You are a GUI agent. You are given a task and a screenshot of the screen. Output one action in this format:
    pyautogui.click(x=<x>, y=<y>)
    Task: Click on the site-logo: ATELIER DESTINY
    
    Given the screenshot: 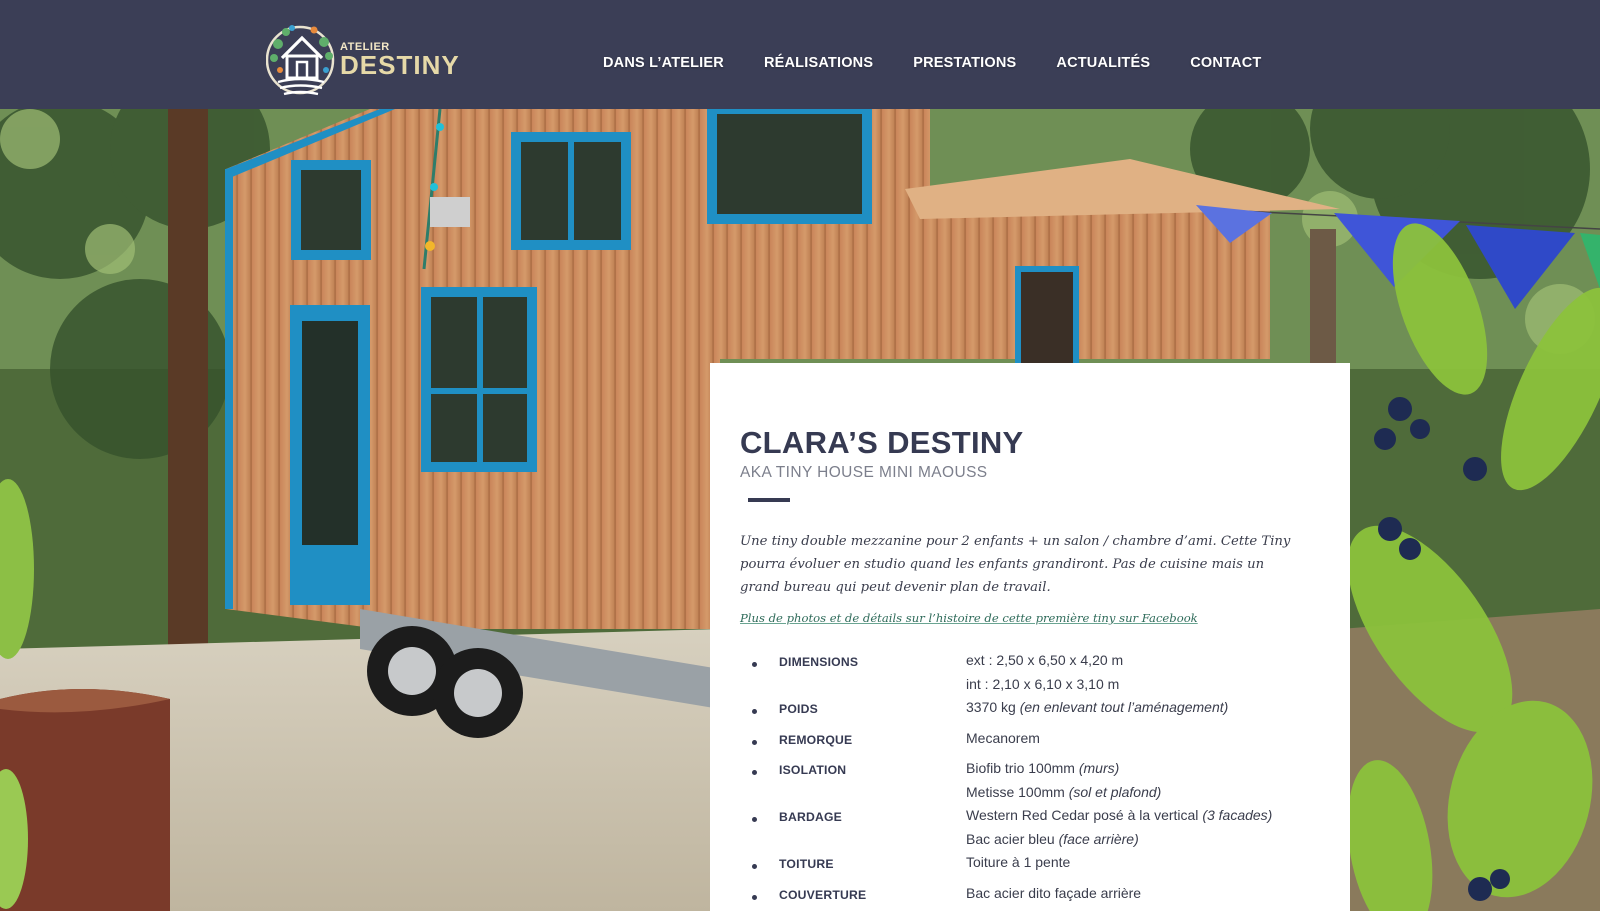 What is the action you would take?
    pyautogui.click(x=362, y=59)
    